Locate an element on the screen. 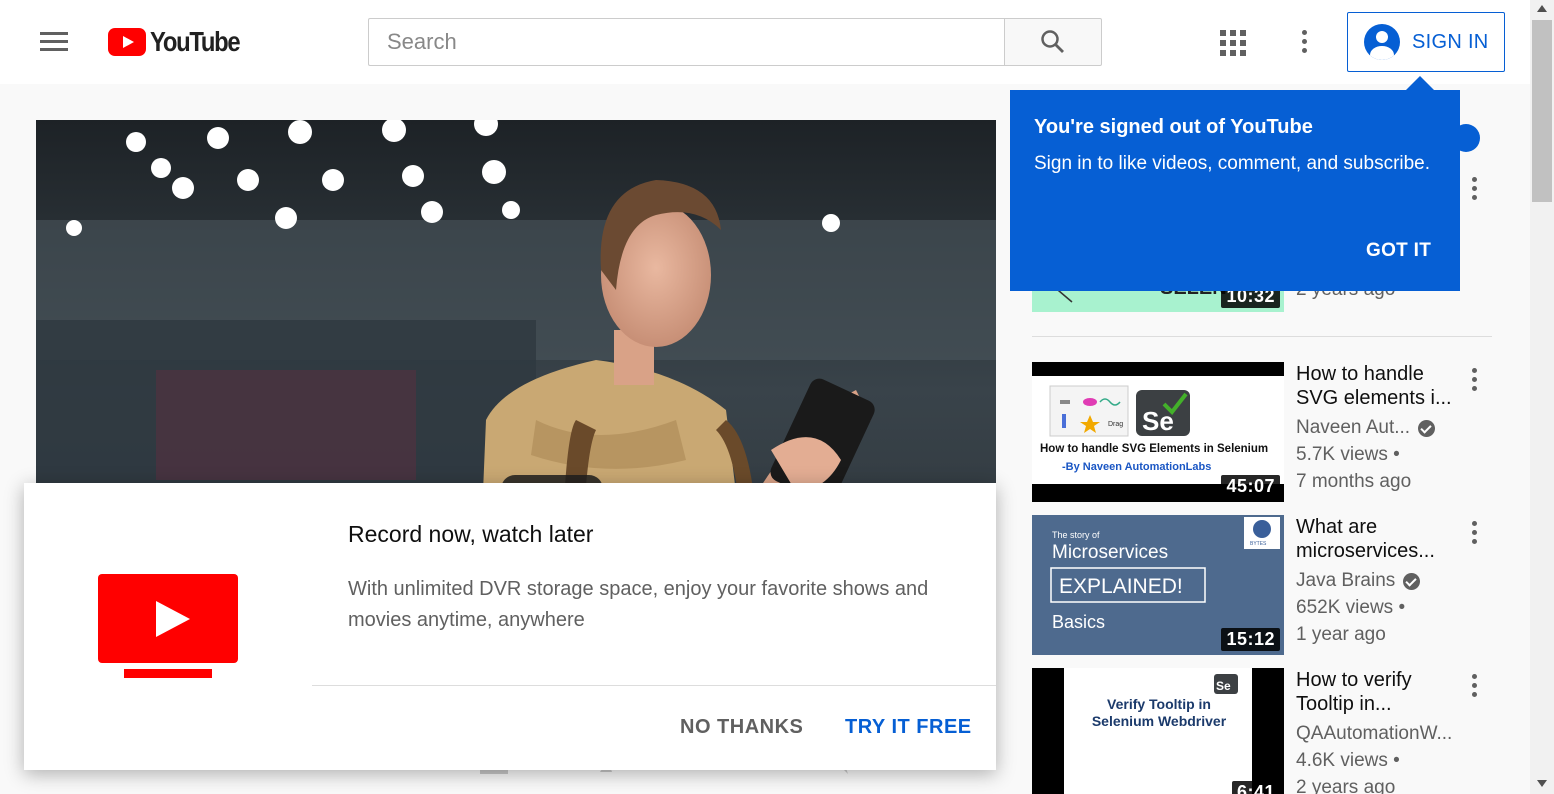 This screenshot has width=1554, height=794. no-thanks-button: NO THANKS is located at coordinates (741, 727).